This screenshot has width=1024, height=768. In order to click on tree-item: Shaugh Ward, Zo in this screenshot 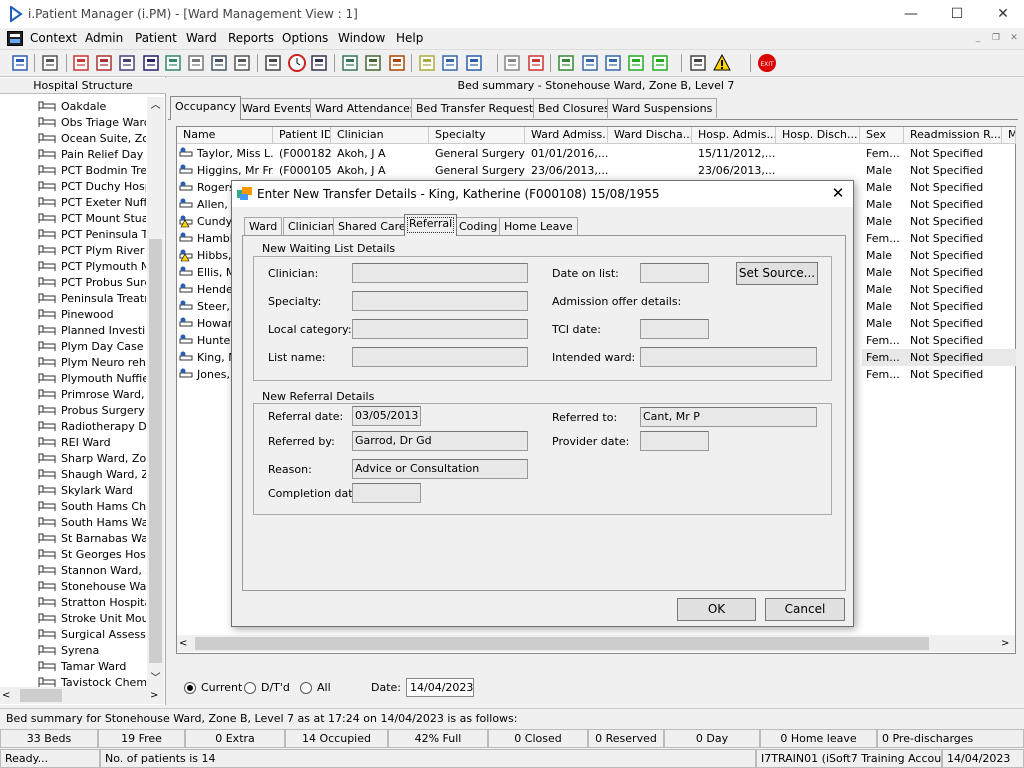, I will do `click(92, 474)`.